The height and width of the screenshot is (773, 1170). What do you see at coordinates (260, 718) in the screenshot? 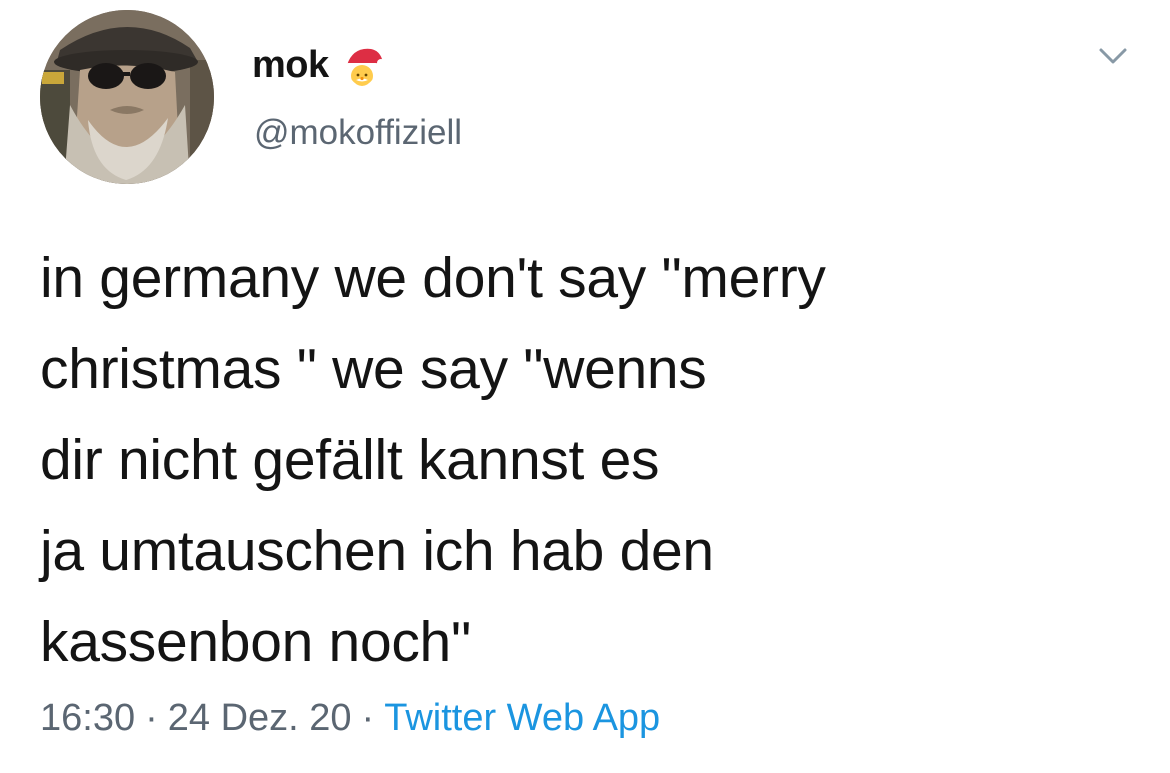
I see `tweet-date: 24 Dez. 20` at bounding box center [260, 718].